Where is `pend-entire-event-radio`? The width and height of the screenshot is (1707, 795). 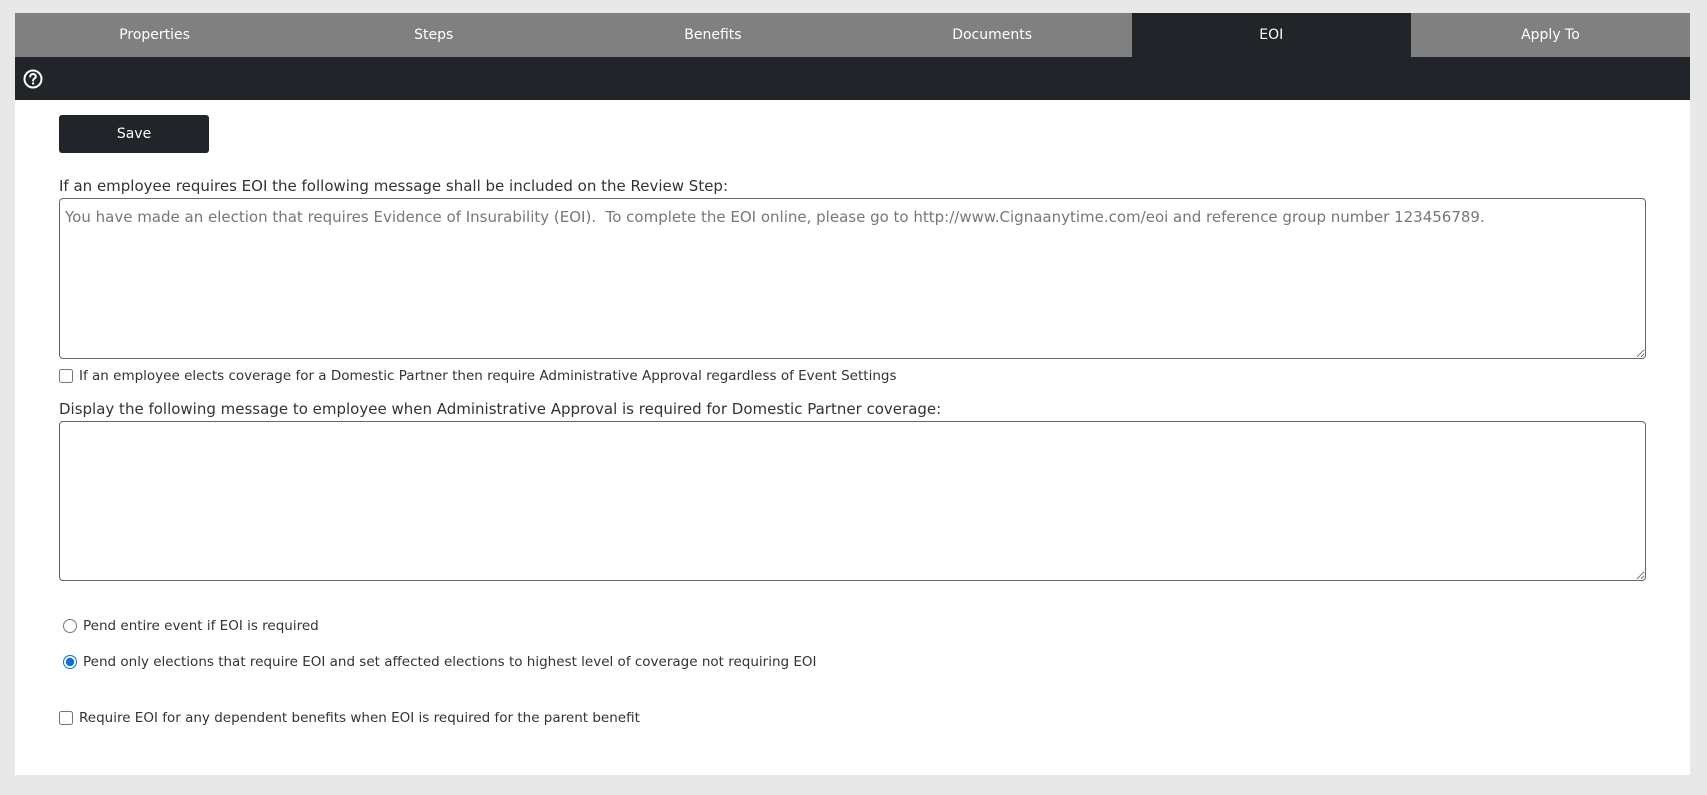 pend-entire-event-radio is located at coordinates (70, 626).